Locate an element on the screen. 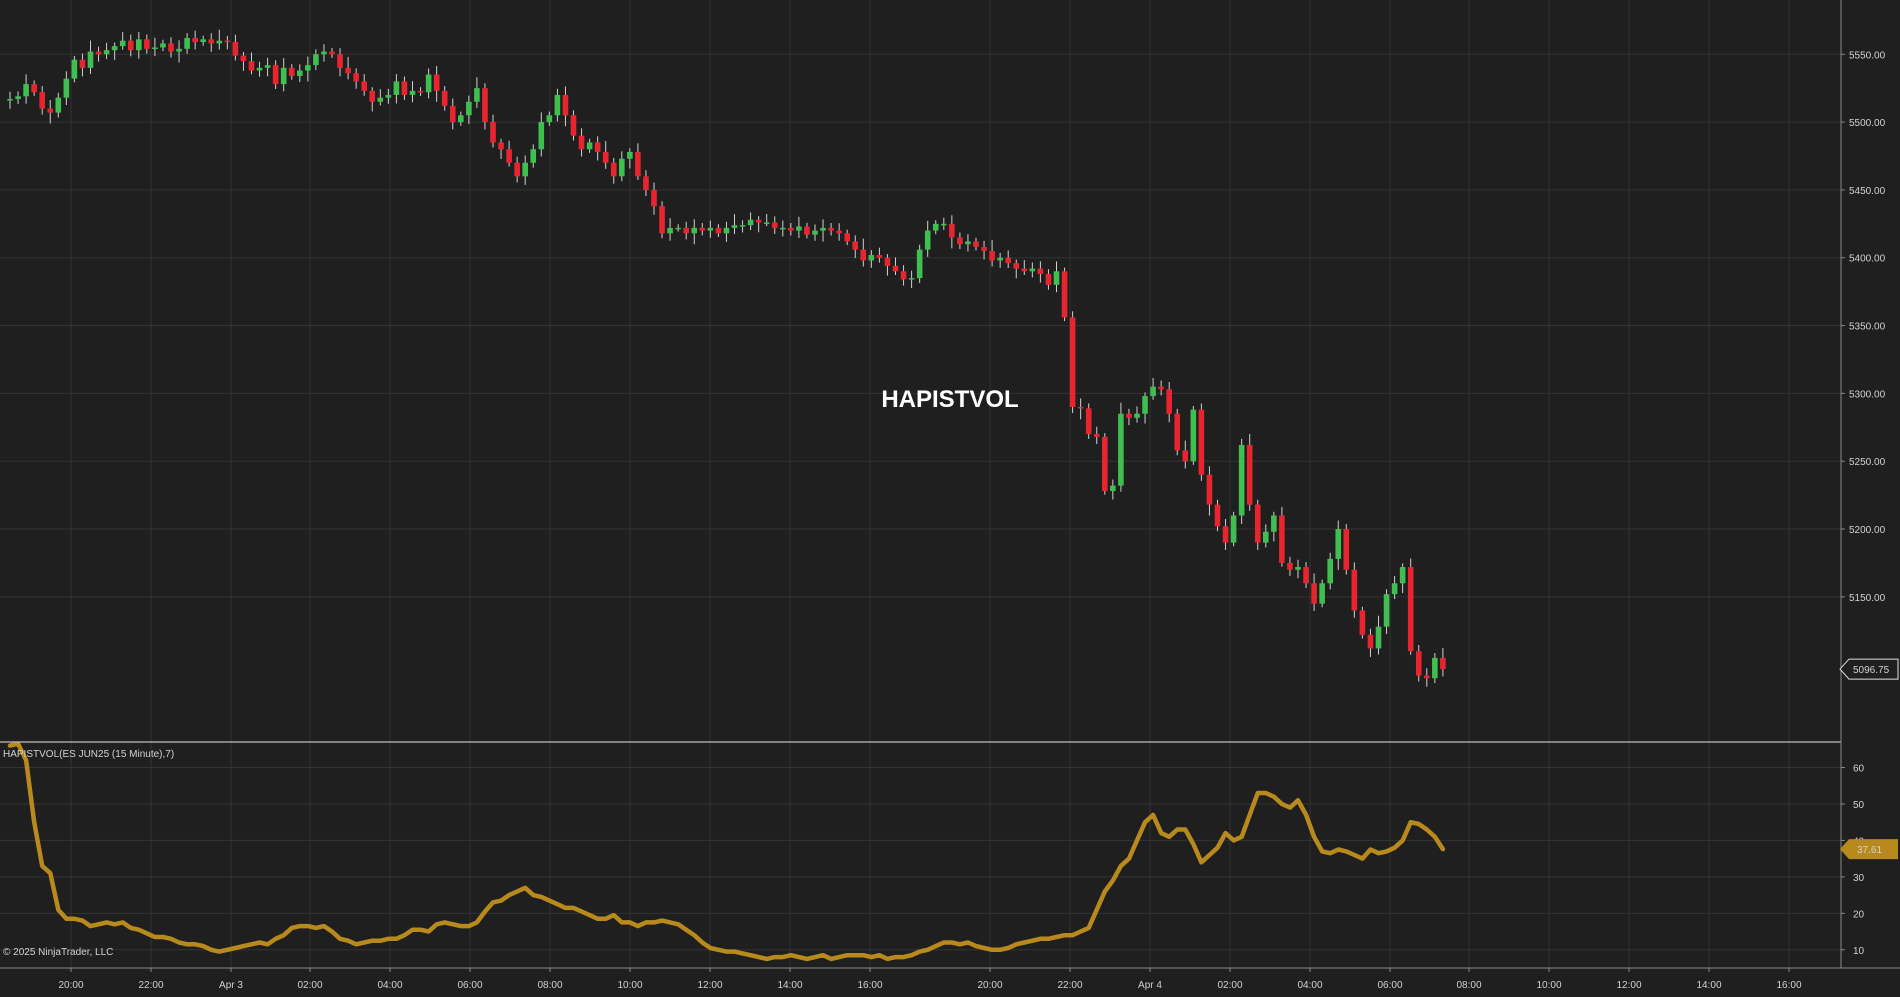 The width and height of the screenshot is (1900, 997). price-tick-label: 5350.00 is located at coordinates (1867, 327).